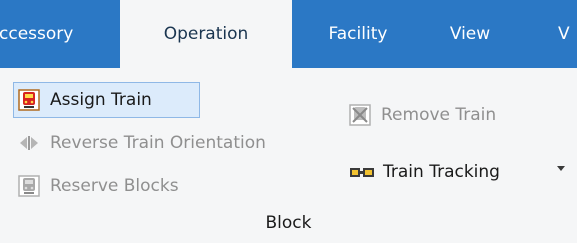  I want to click on reserve-blocks-label: Reserve Blocks, so click(114, 186).